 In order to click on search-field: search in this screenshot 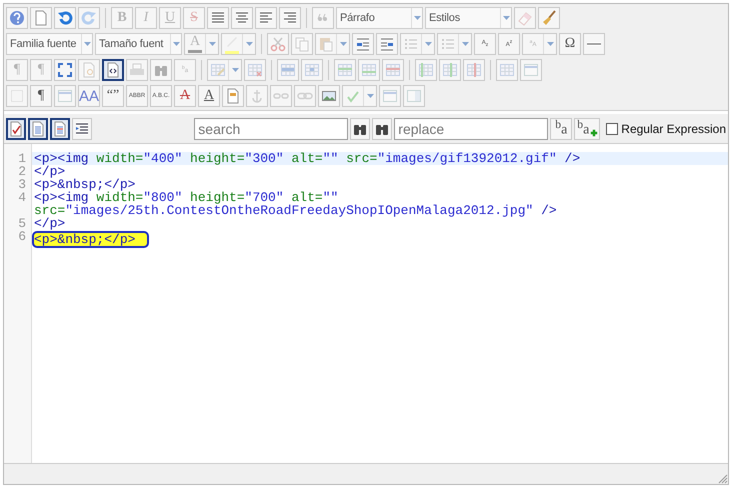, I will do `click(271, 129)`.